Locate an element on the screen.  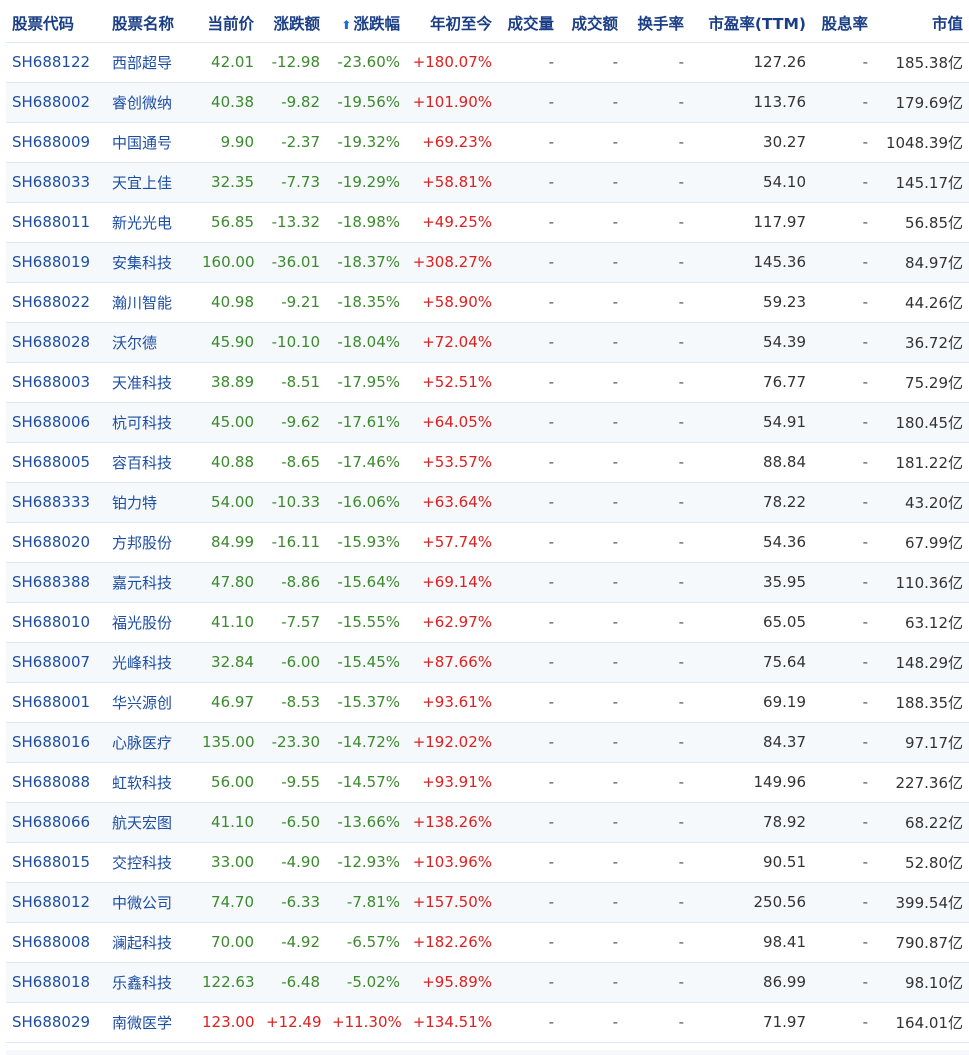
stock-name-link: 航天宏图 is located at coordinates (142, 823).